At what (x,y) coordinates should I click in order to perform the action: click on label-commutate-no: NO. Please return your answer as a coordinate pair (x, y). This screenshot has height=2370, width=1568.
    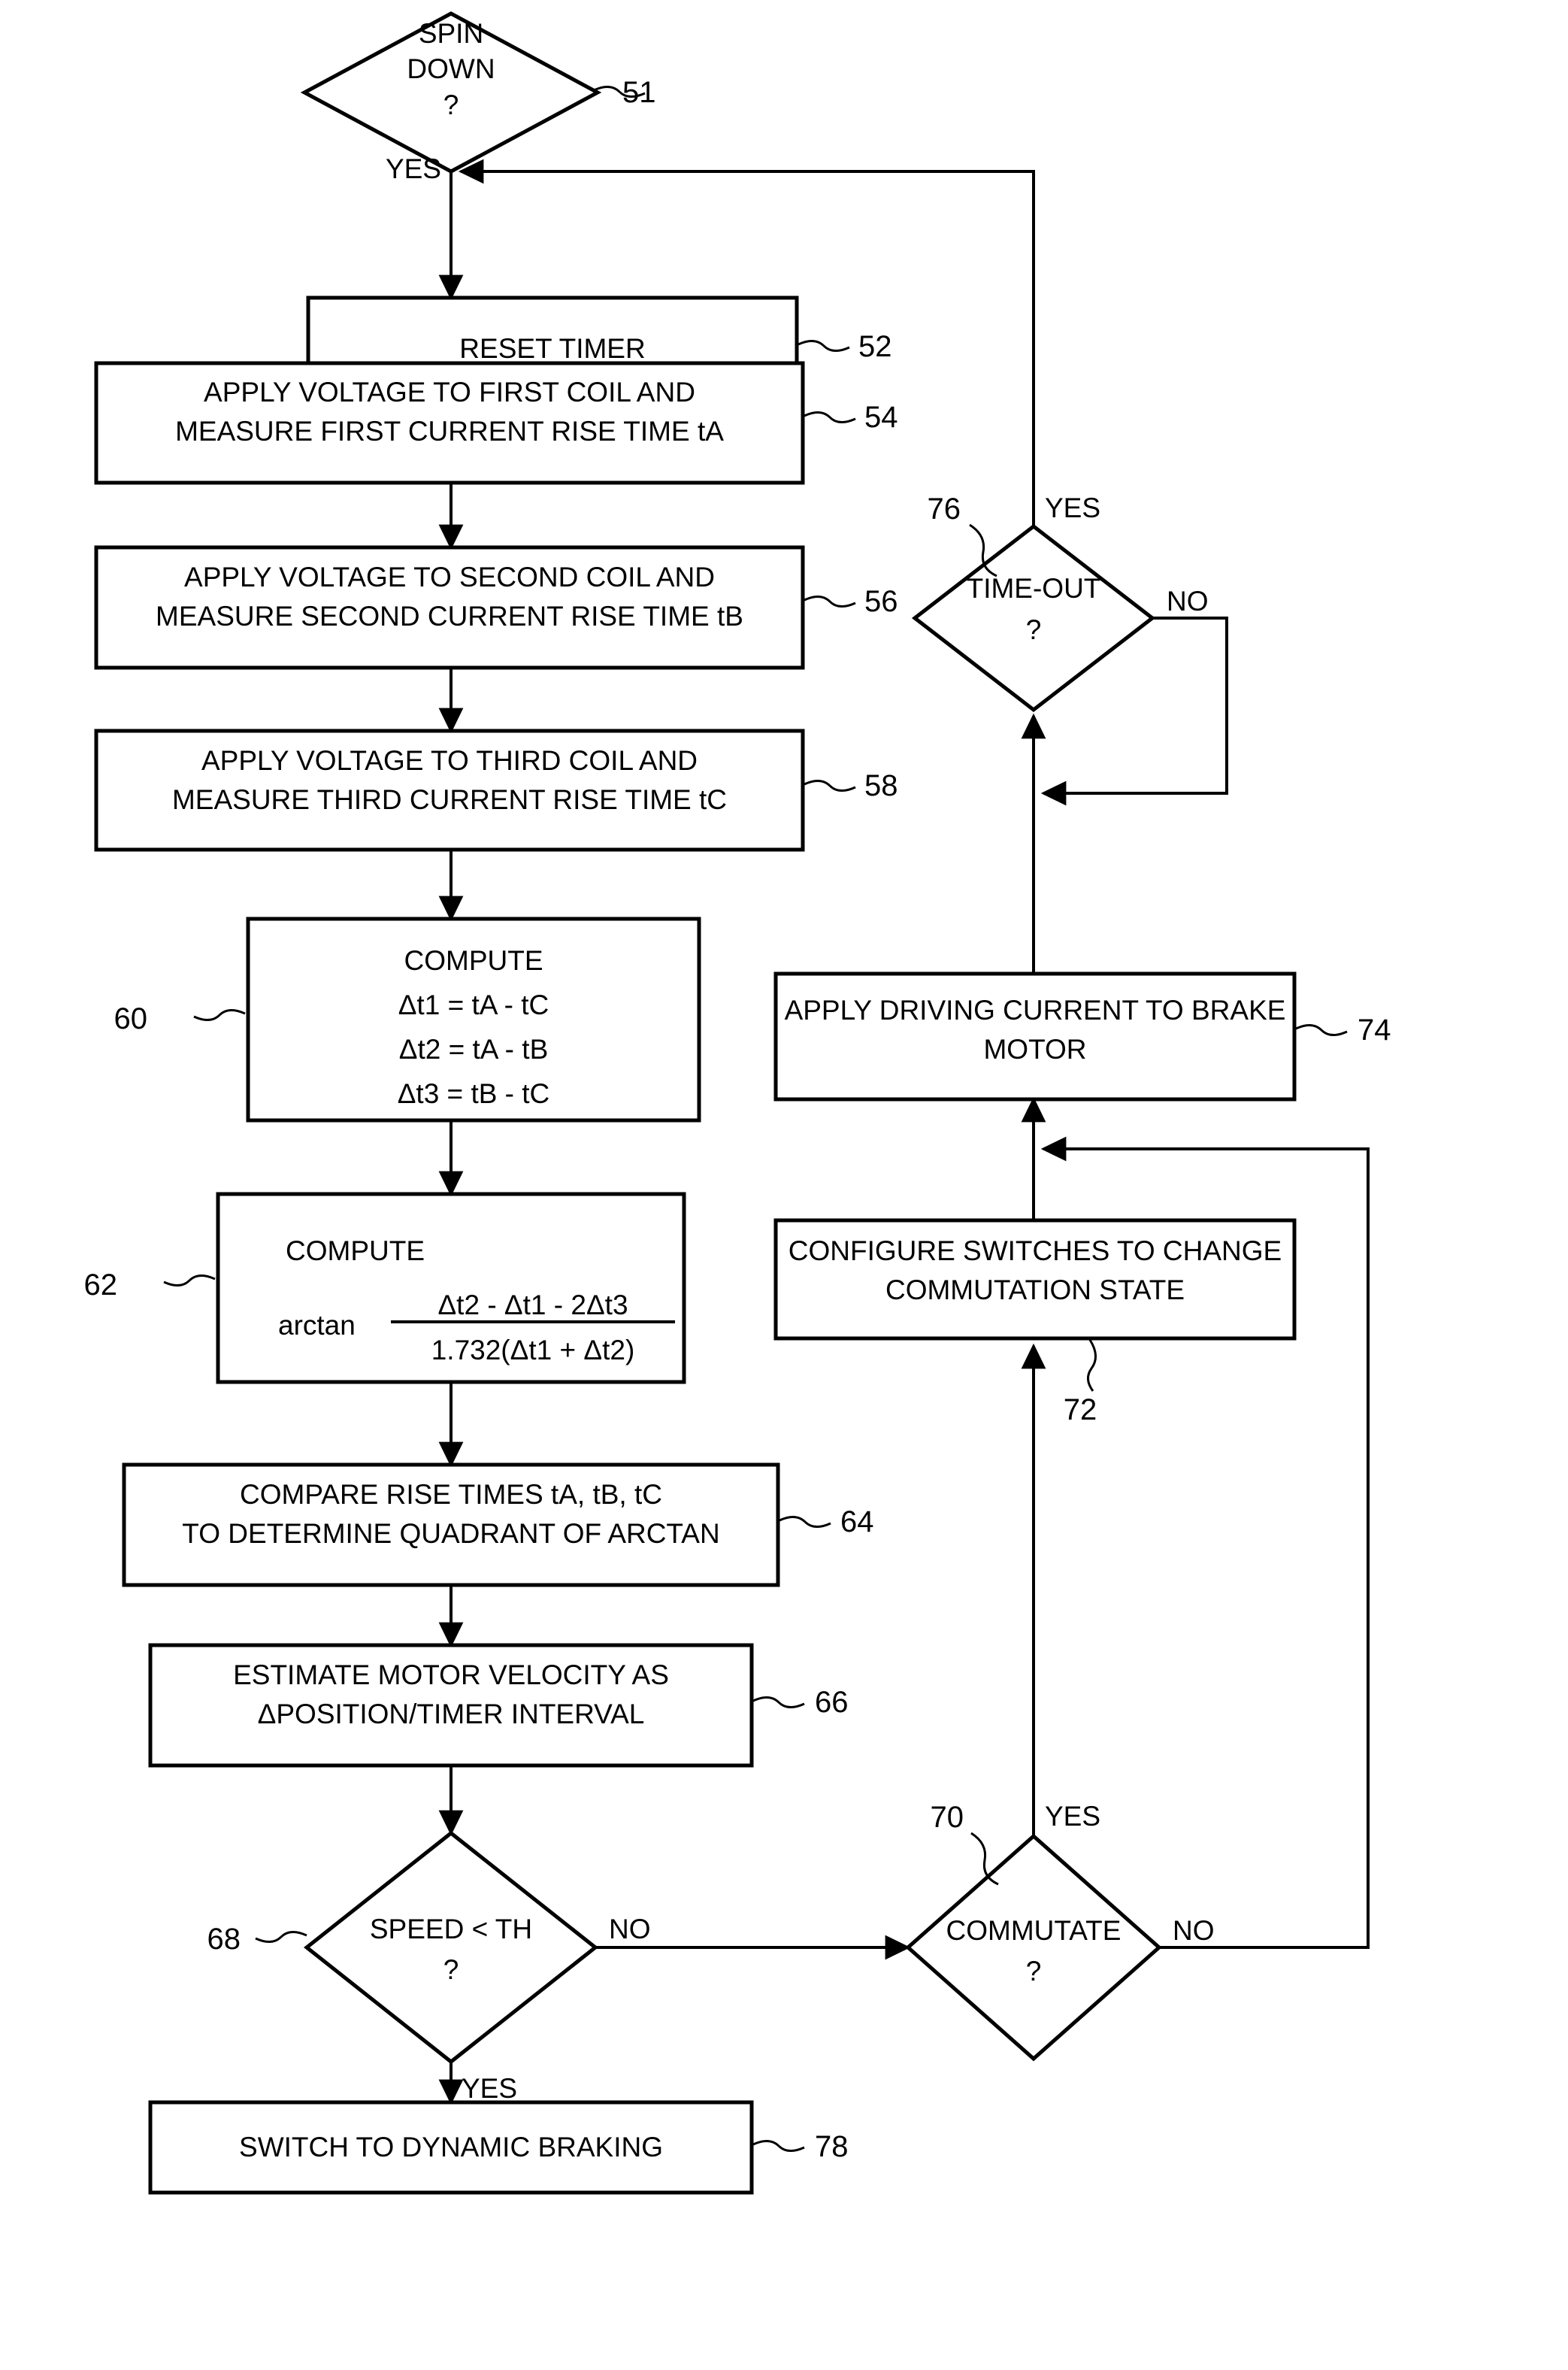
    Looking at the image, I should click on (1194, 1931).